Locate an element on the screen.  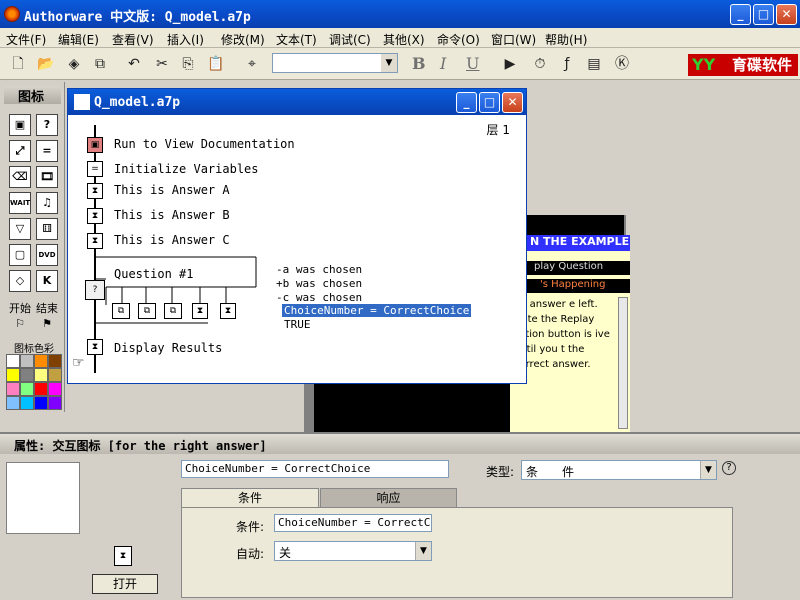
decision-icon: ◇ is located at coordinates (20, 281).